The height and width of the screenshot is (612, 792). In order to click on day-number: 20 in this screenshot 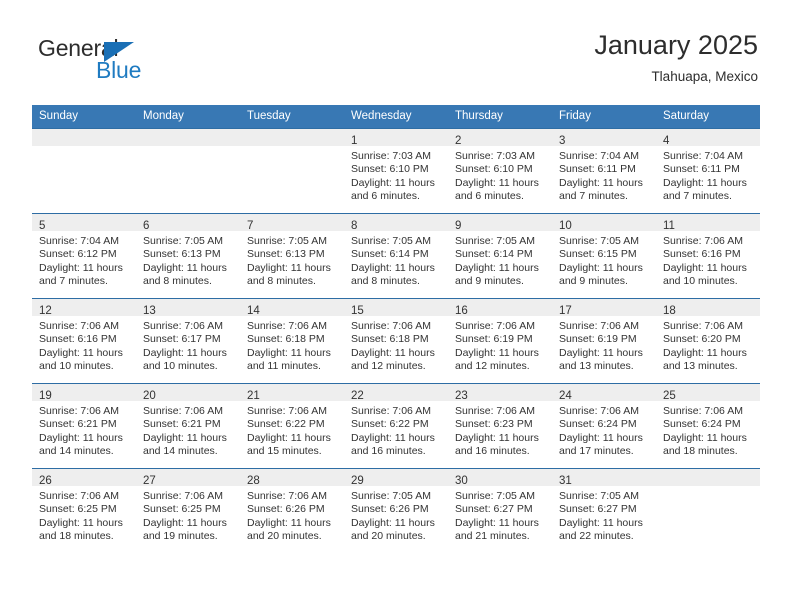, I will do `click(149, 396)`.